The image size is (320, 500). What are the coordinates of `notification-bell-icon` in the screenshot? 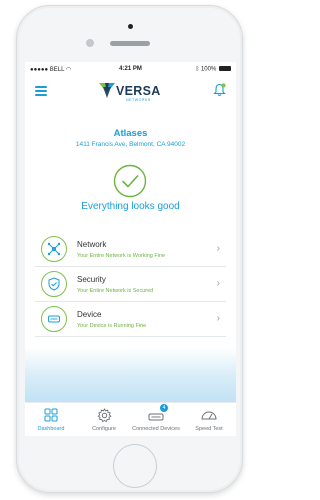 It's located at (219, 90).